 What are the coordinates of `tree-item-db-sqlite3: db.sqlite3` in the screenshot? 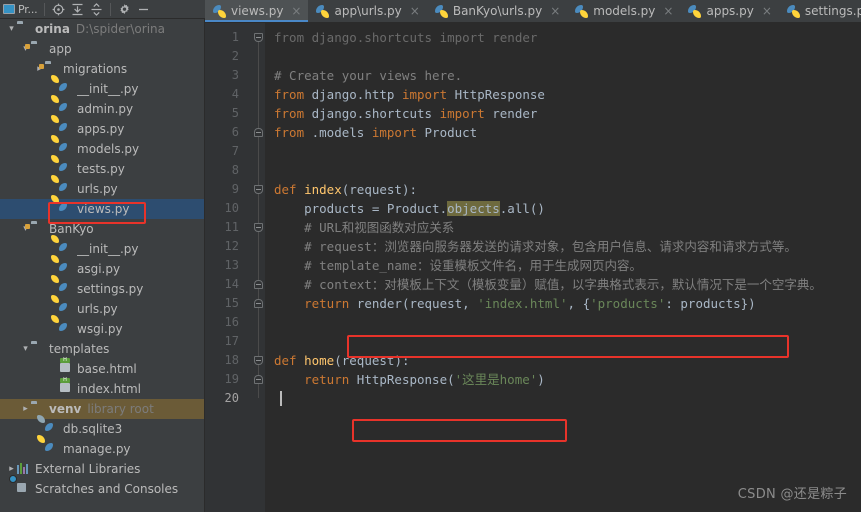 It's located at (102, 429).